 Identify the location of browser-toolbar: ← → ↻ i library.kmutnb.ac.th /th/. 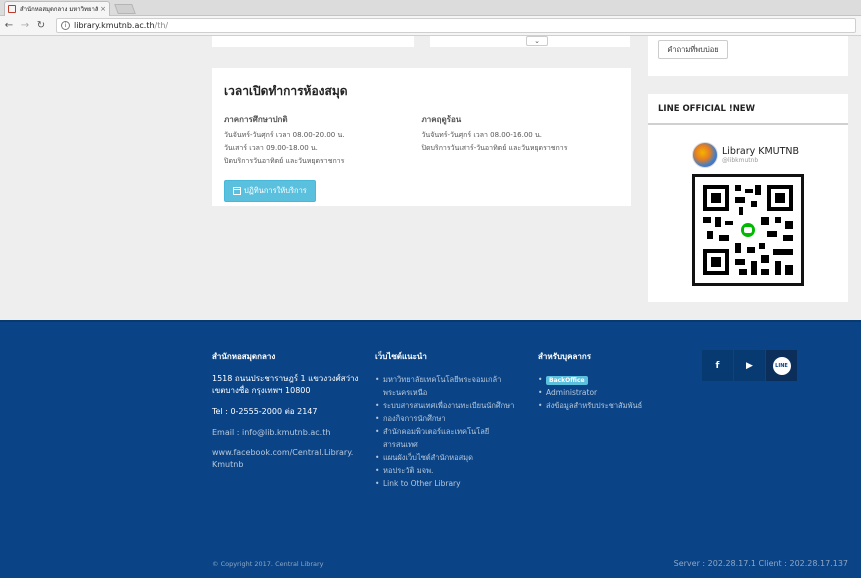
(430, 26).